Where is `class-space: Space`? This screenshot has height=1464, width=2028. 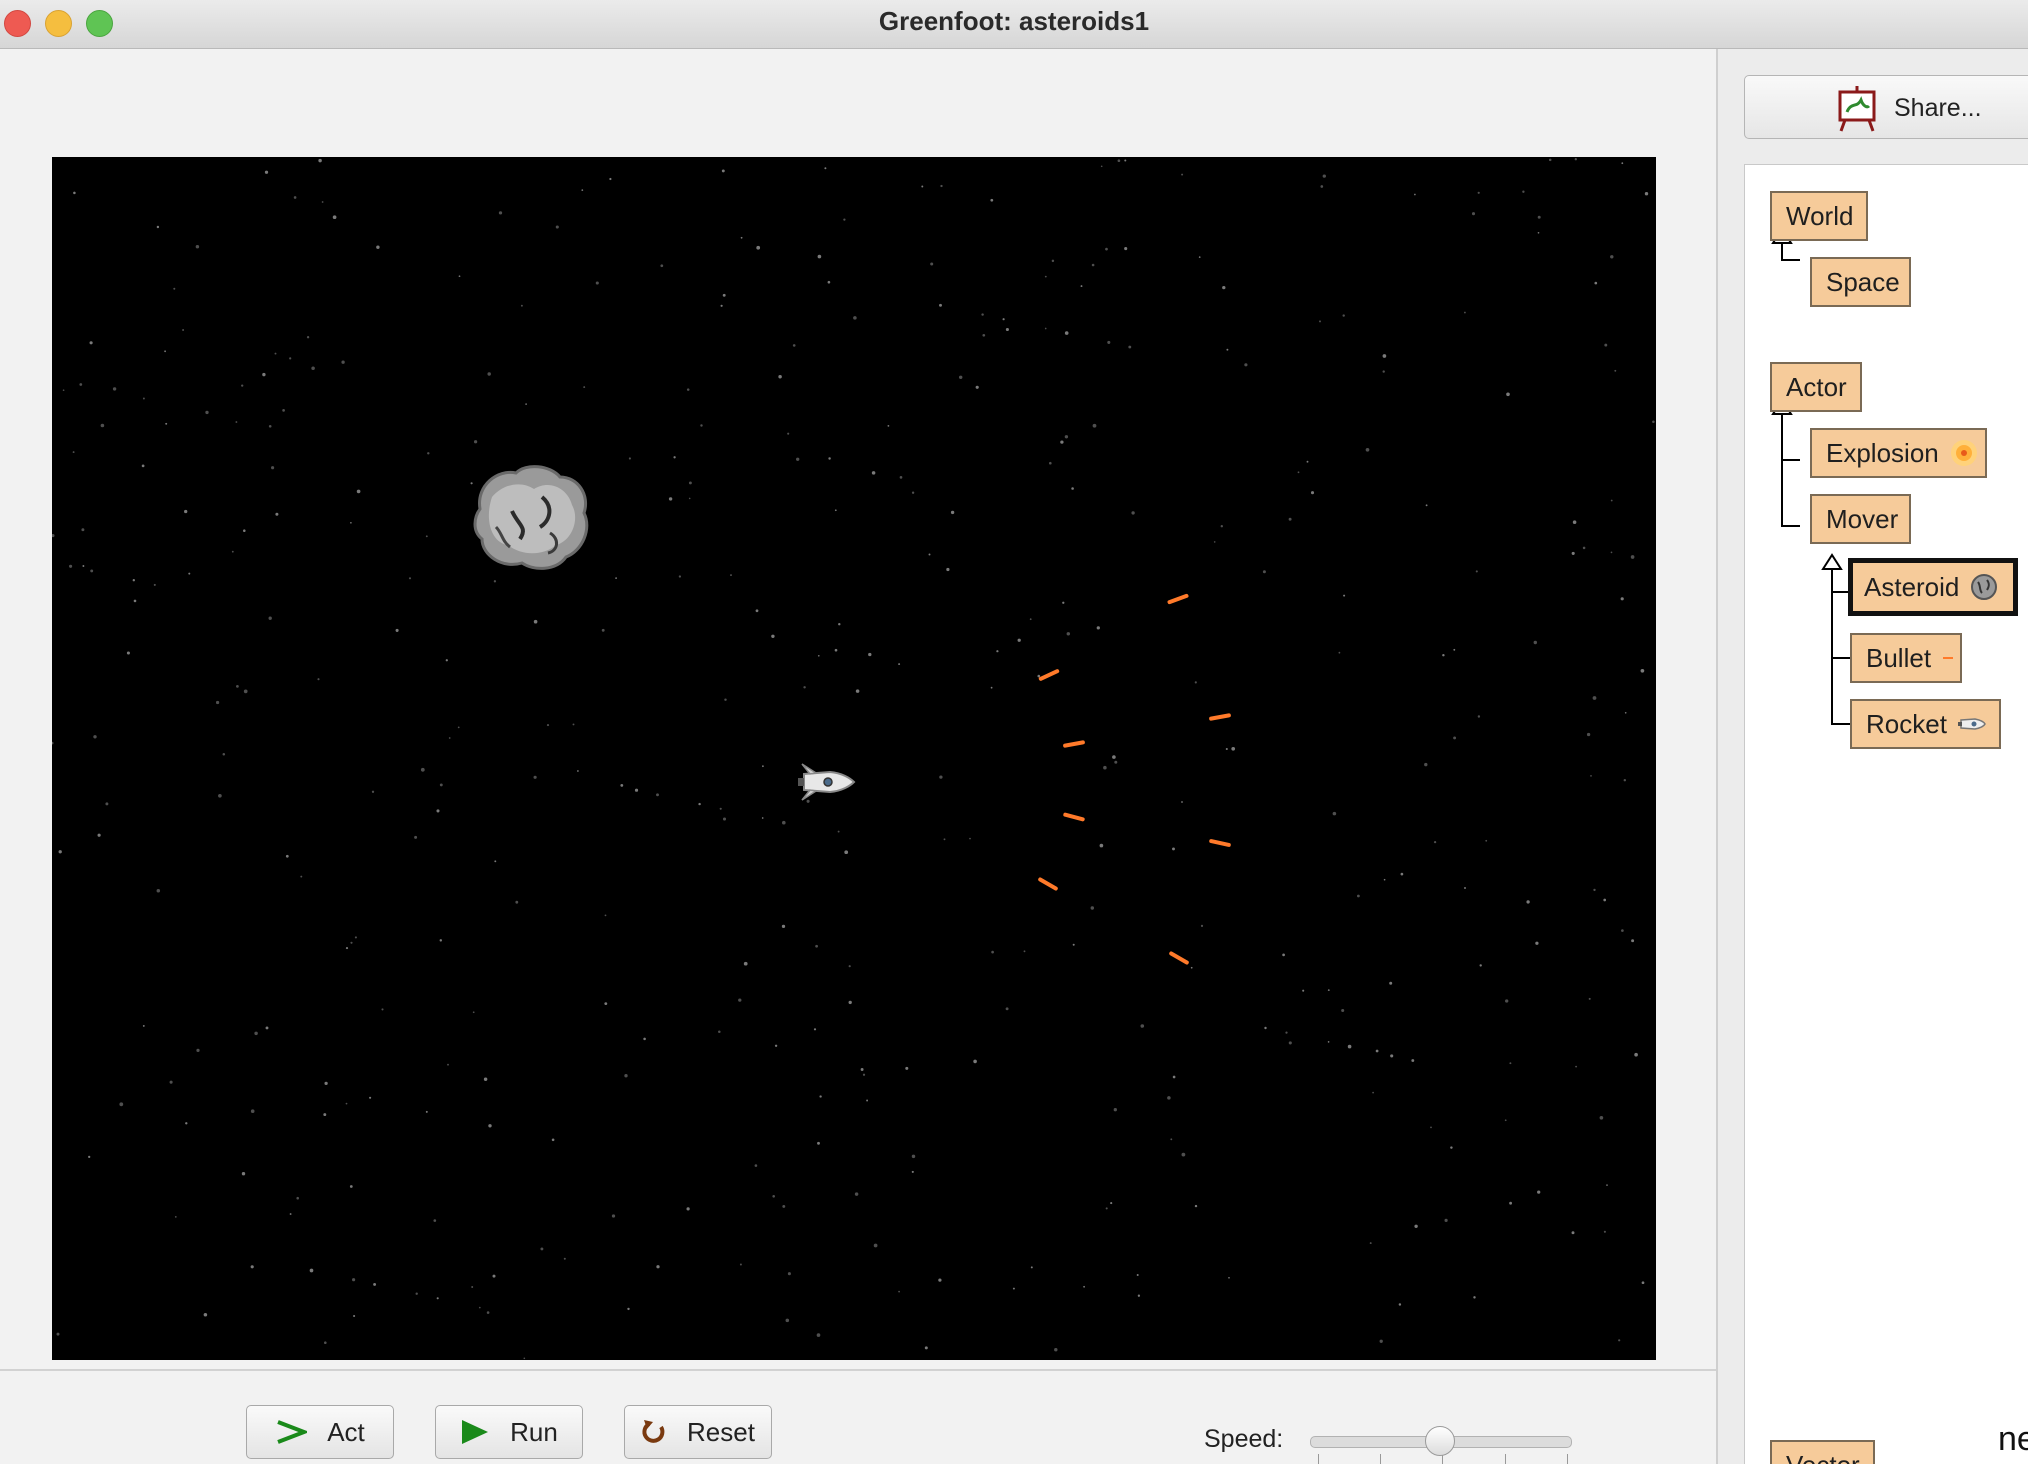 class-space: Space is located at coordinates (1860, 282).